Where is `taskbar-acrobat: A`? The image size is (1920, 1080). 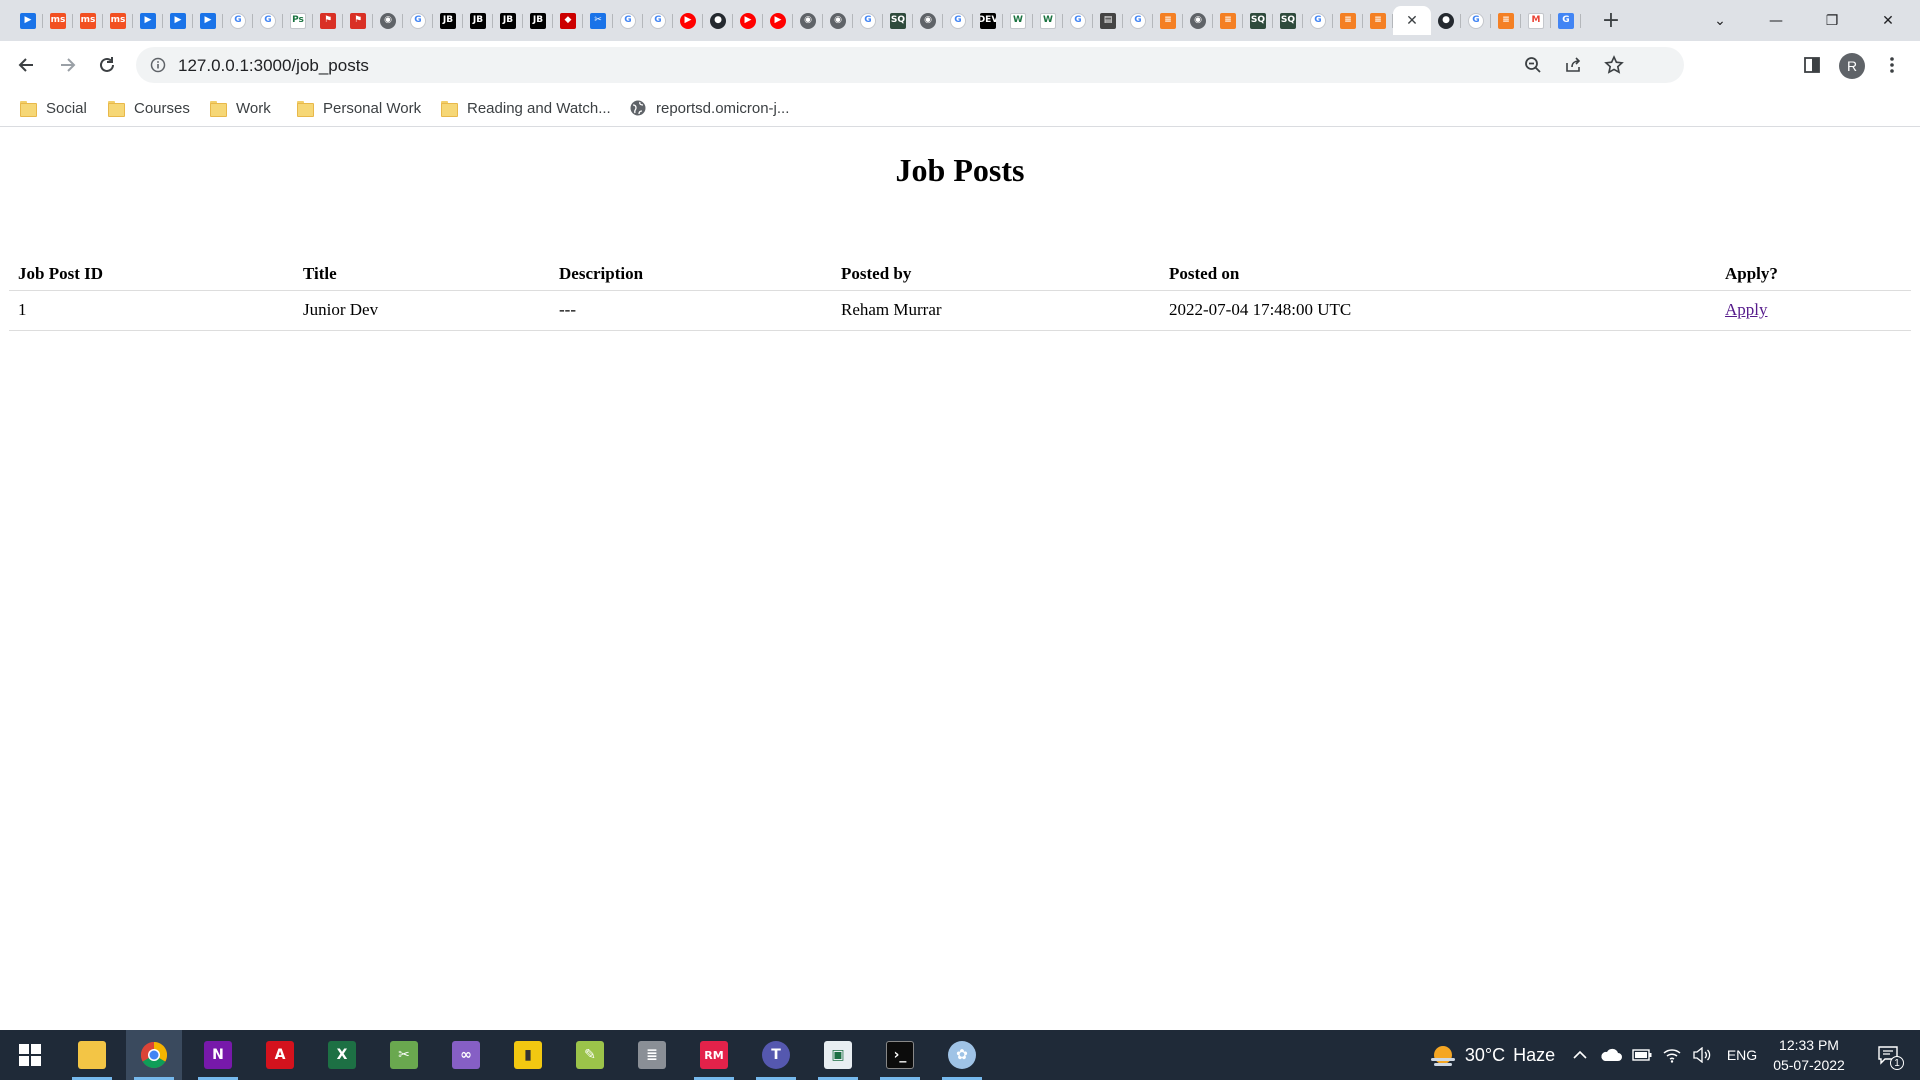 taskbar-acrobat: A is located at coordinates (280, 1055).